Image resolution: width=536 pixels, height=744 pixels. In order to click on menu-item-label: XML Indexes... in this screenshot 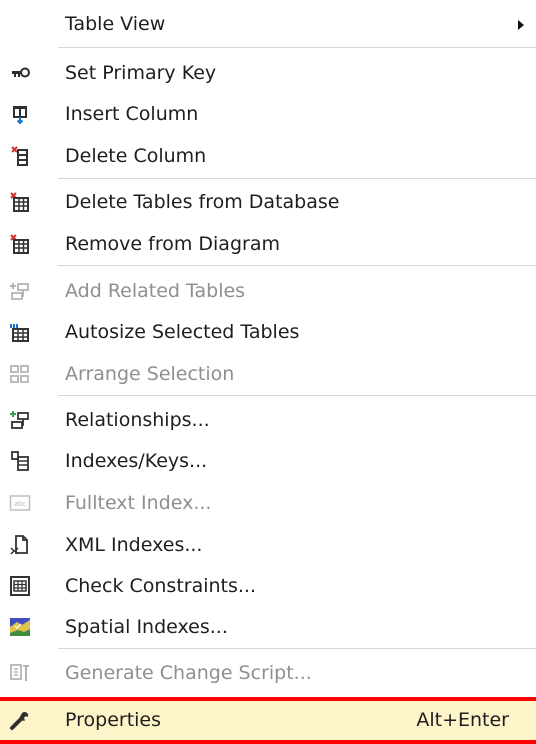, I will do `click(134, 545)`.